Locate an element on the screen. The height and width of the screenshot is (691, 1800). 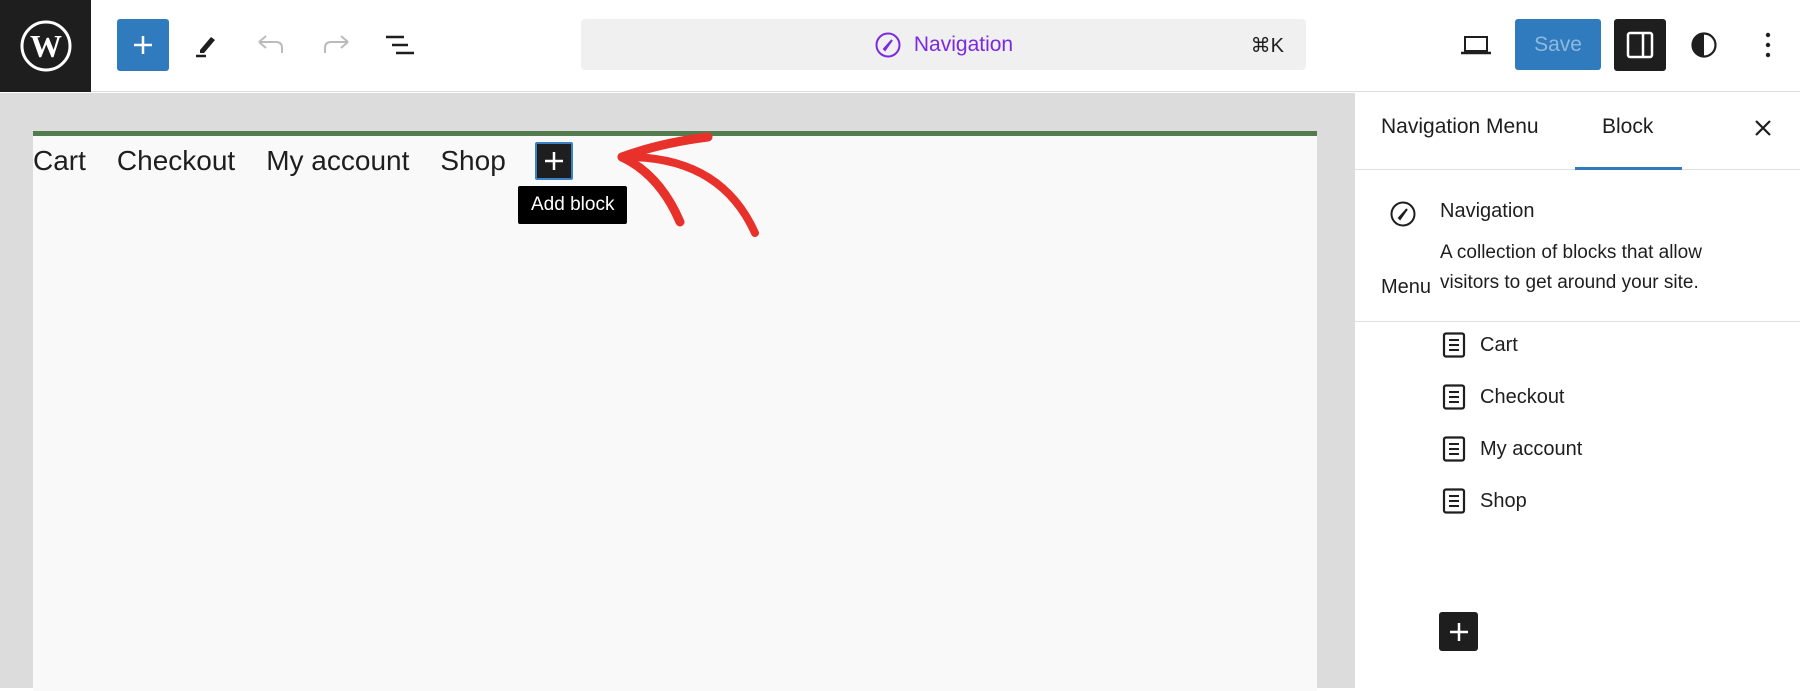
menu-item-label: Cart is located at coordinates (1499, 344).